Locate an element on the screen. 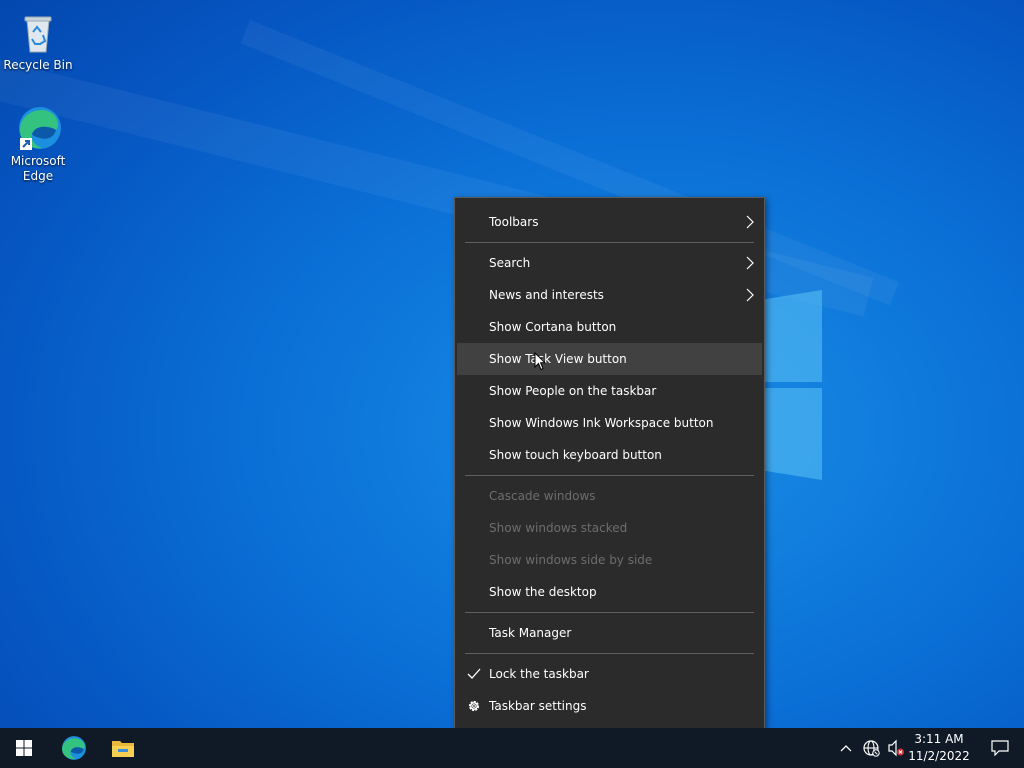 Image resolution: width=1024 pixels, height=768 pixels. desktop-icon-microsoft-edge: Microsoft Edge is located at coordinates (38, 144).